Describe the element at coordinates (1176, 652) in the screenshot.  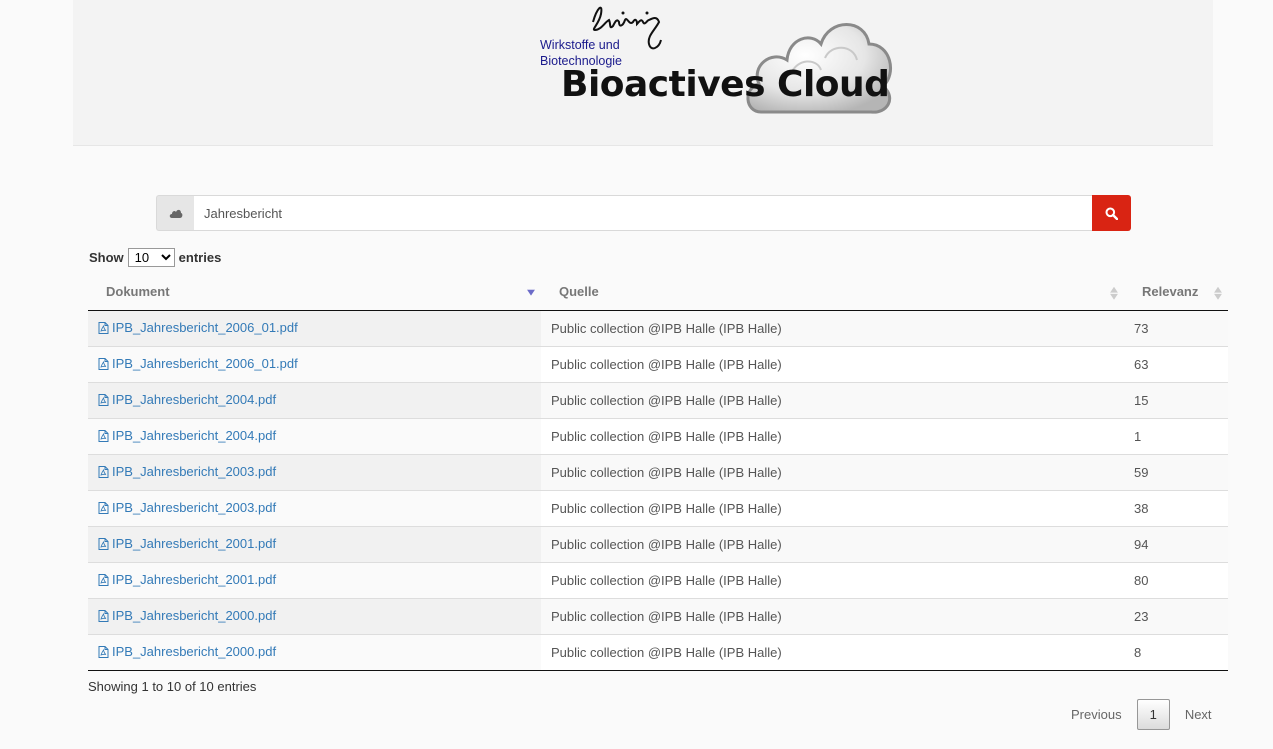
I see `relevance-cell: 8` at that location.